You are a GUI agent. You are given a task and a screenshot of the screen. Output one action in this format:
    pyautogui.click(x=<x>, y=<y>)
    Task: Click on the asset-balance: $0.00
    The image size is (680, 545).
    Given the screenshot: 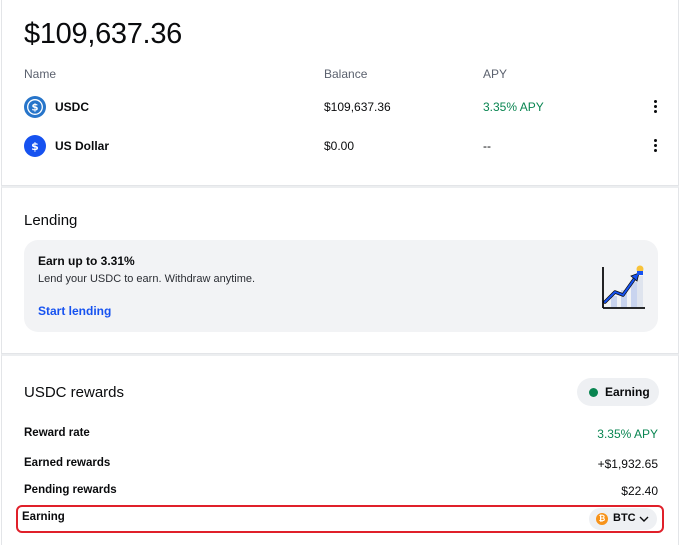 What is the action you would take?
    pyautogui.click(x=339, y=146)
    